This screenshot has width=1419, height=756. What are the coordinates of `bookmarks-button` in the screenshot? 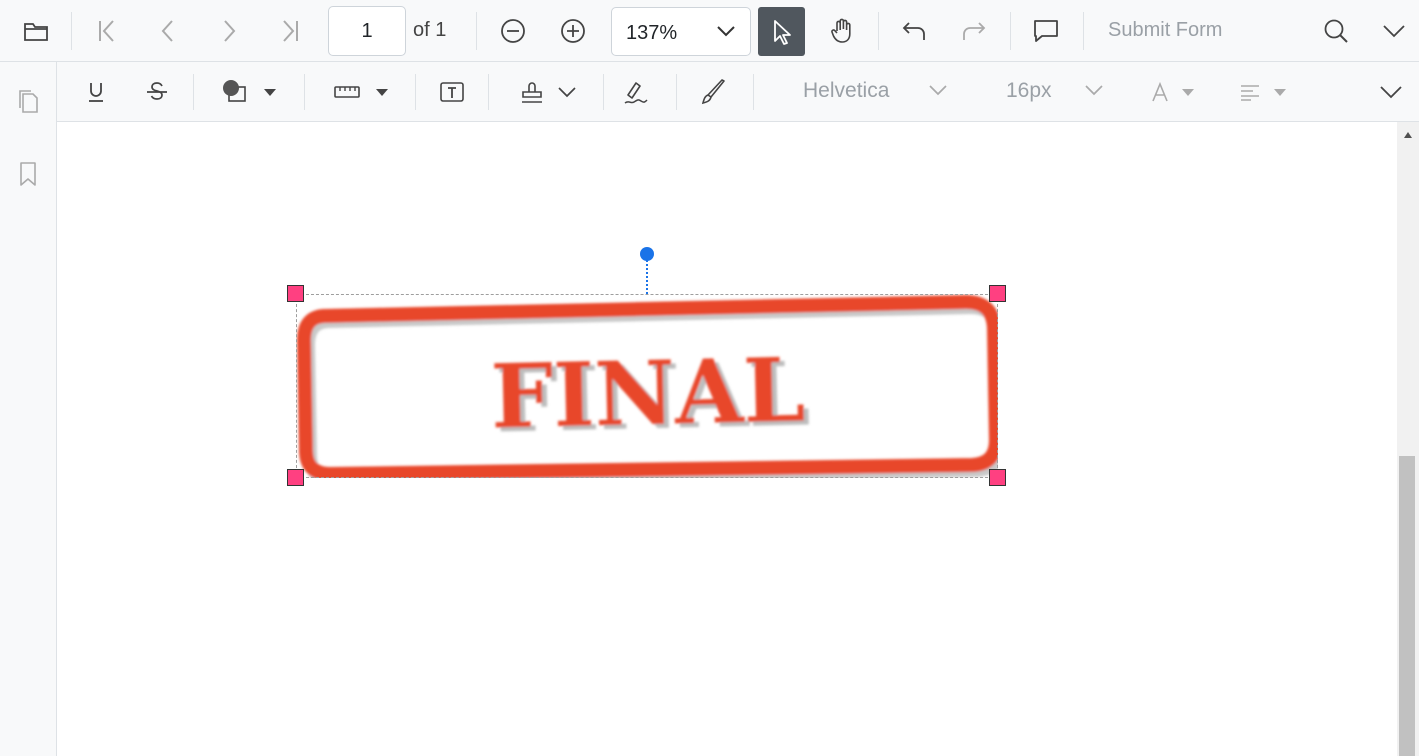 It's located at (28, 174).